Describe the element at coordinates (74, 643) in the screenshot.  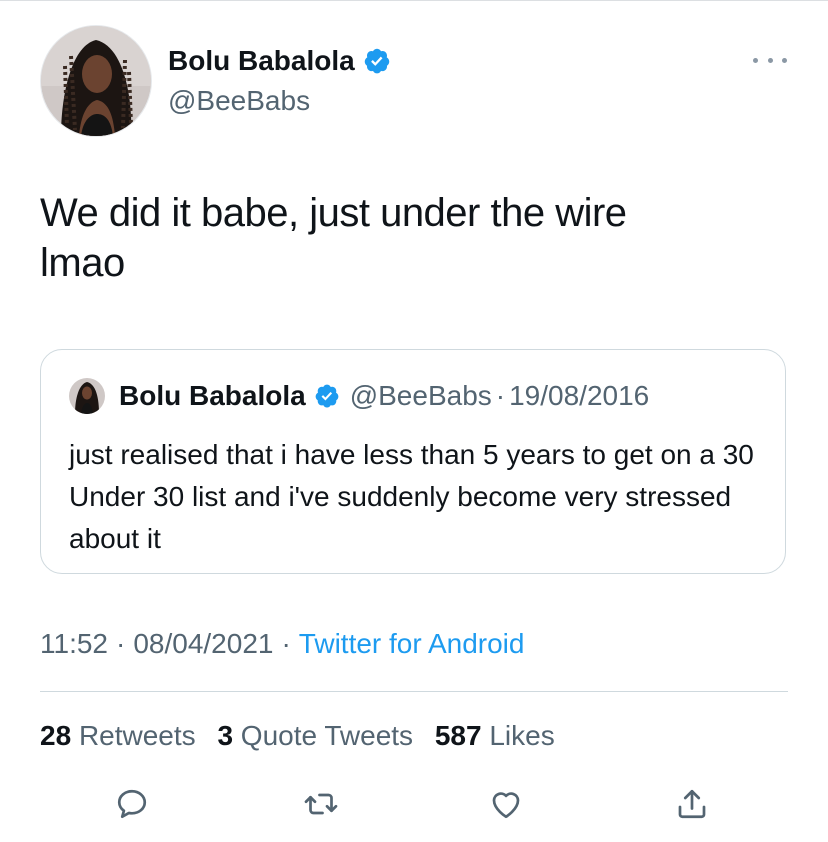
I see `tweet-time: 11:52` at that location.